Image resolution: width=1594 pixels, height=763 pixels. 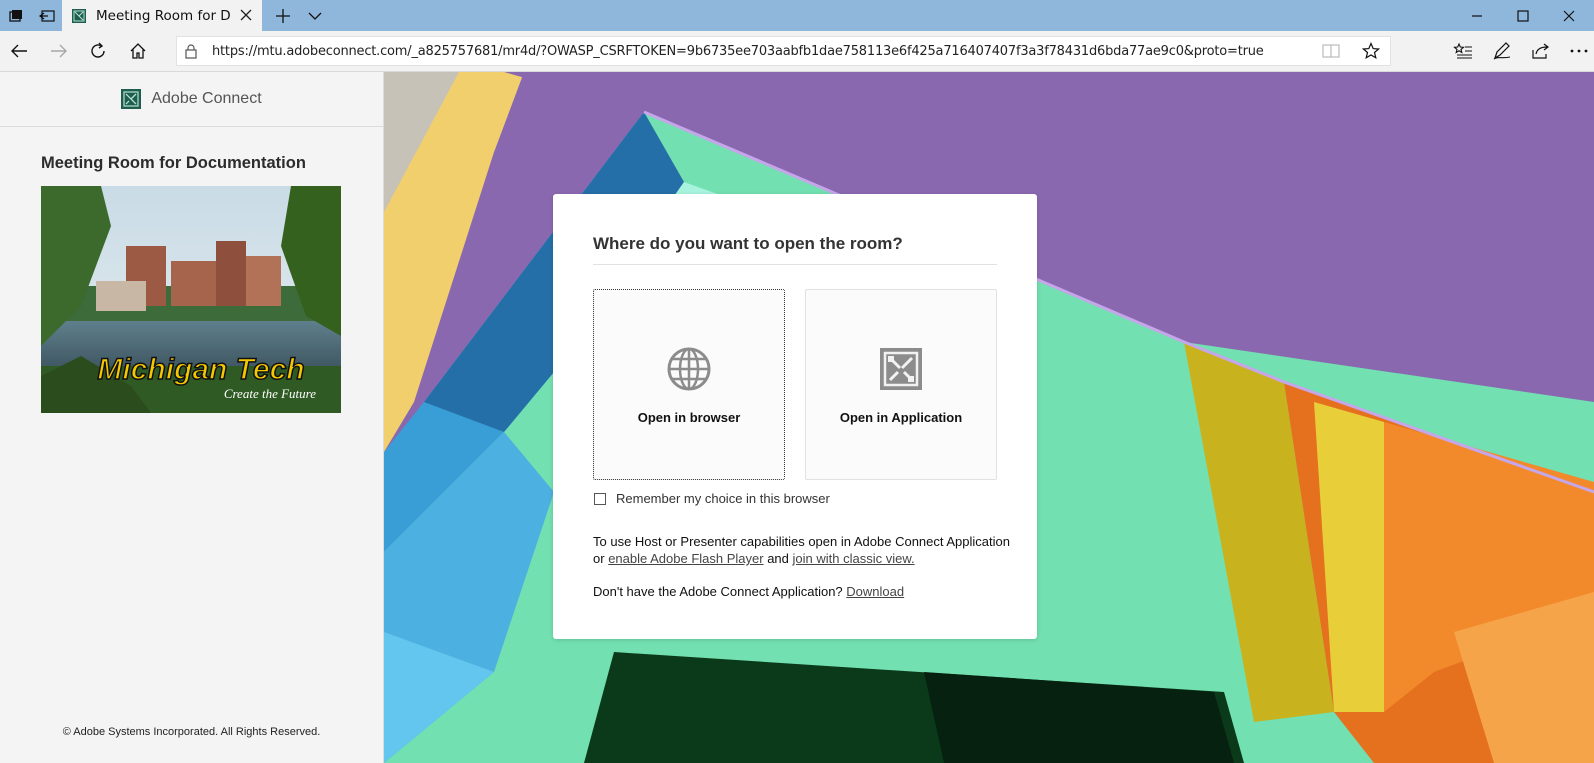 I want to click on set-aside-tabs-icon, so click(x=46, y=15).